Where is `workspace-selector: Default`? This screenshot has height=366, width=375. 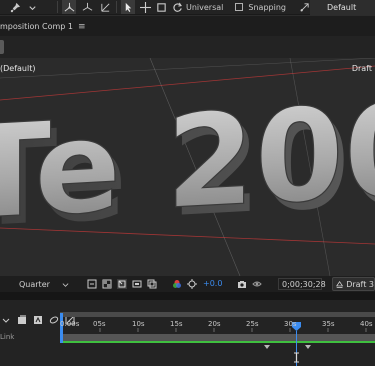
workspace-selector: Default is located at coordinates (342, 7).